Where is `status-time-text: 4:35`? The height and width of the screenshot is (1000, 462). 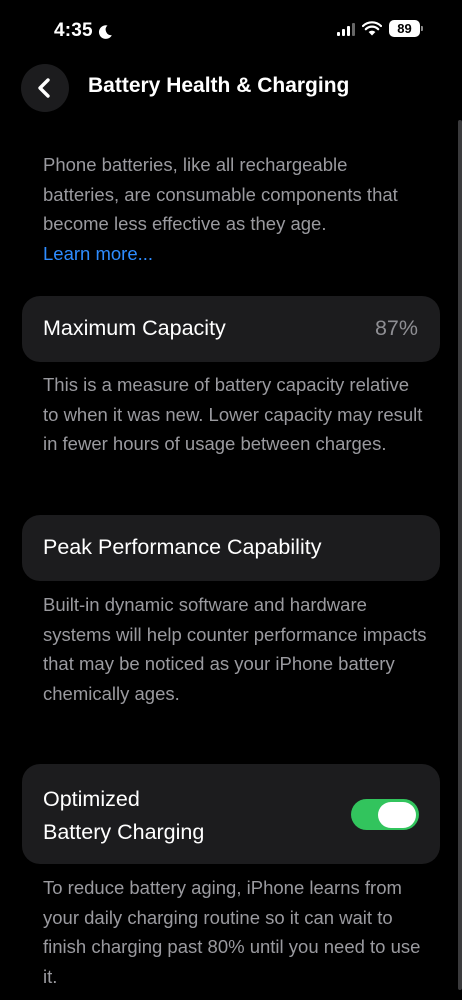
status-time-text: 4:35 is located at coordinates (73, 30).